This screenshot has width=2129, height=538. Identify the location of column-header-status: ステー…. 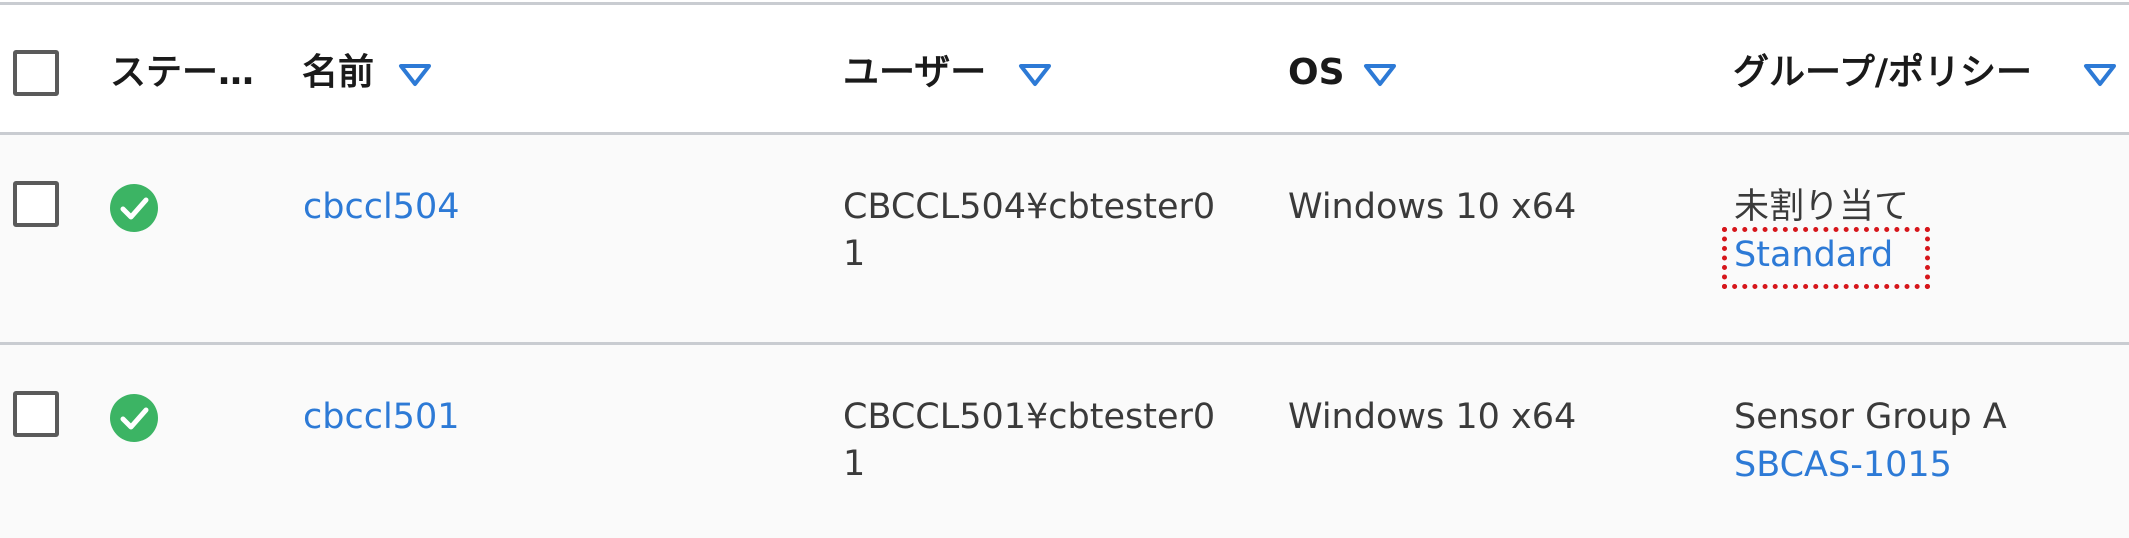
(182, 73).